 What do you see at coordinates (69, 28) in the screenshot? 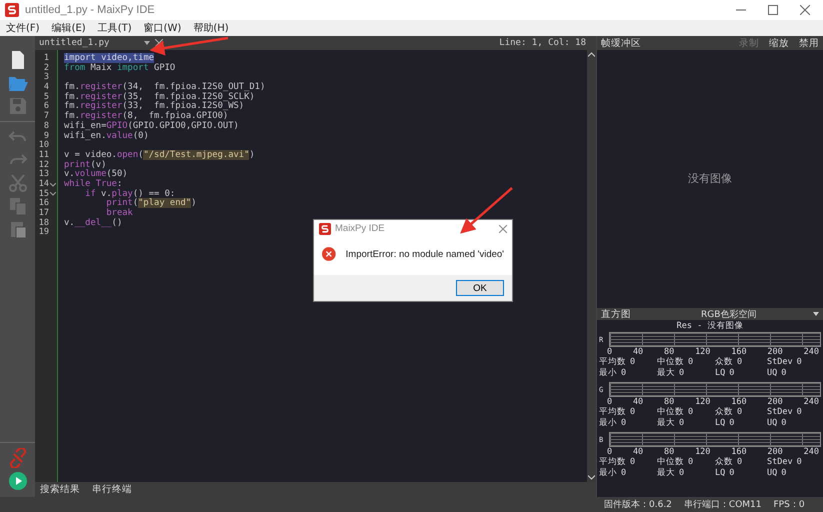
I see `menu-item: 编辑(E)` at bounding box center [69, 28].